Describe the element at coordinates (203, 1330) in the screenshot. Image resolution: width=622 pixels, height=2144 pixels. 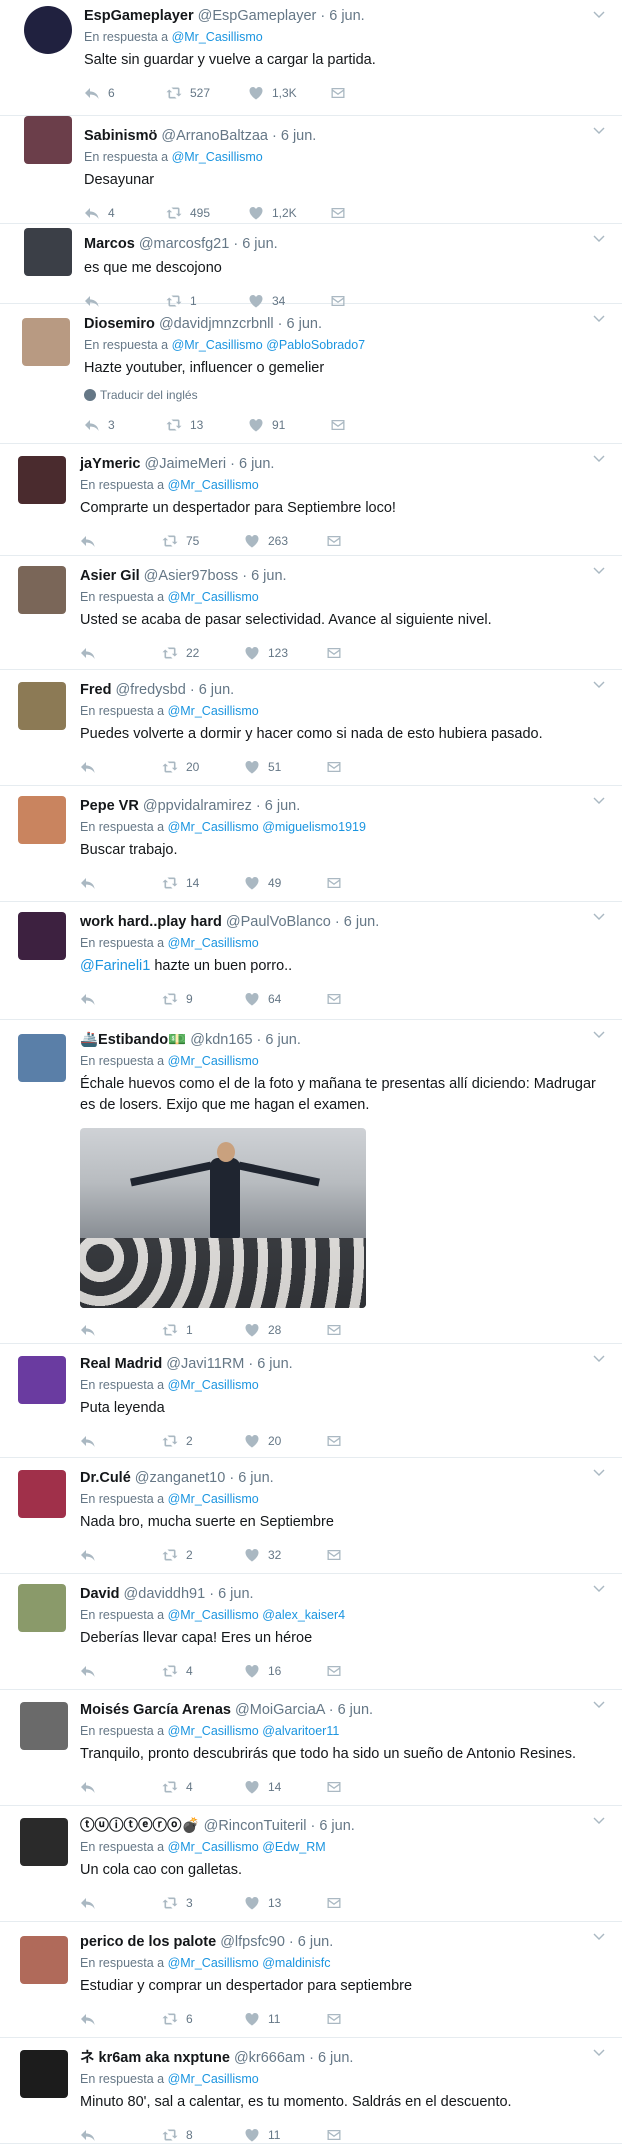
I see `retweet-button: 1` at that location.